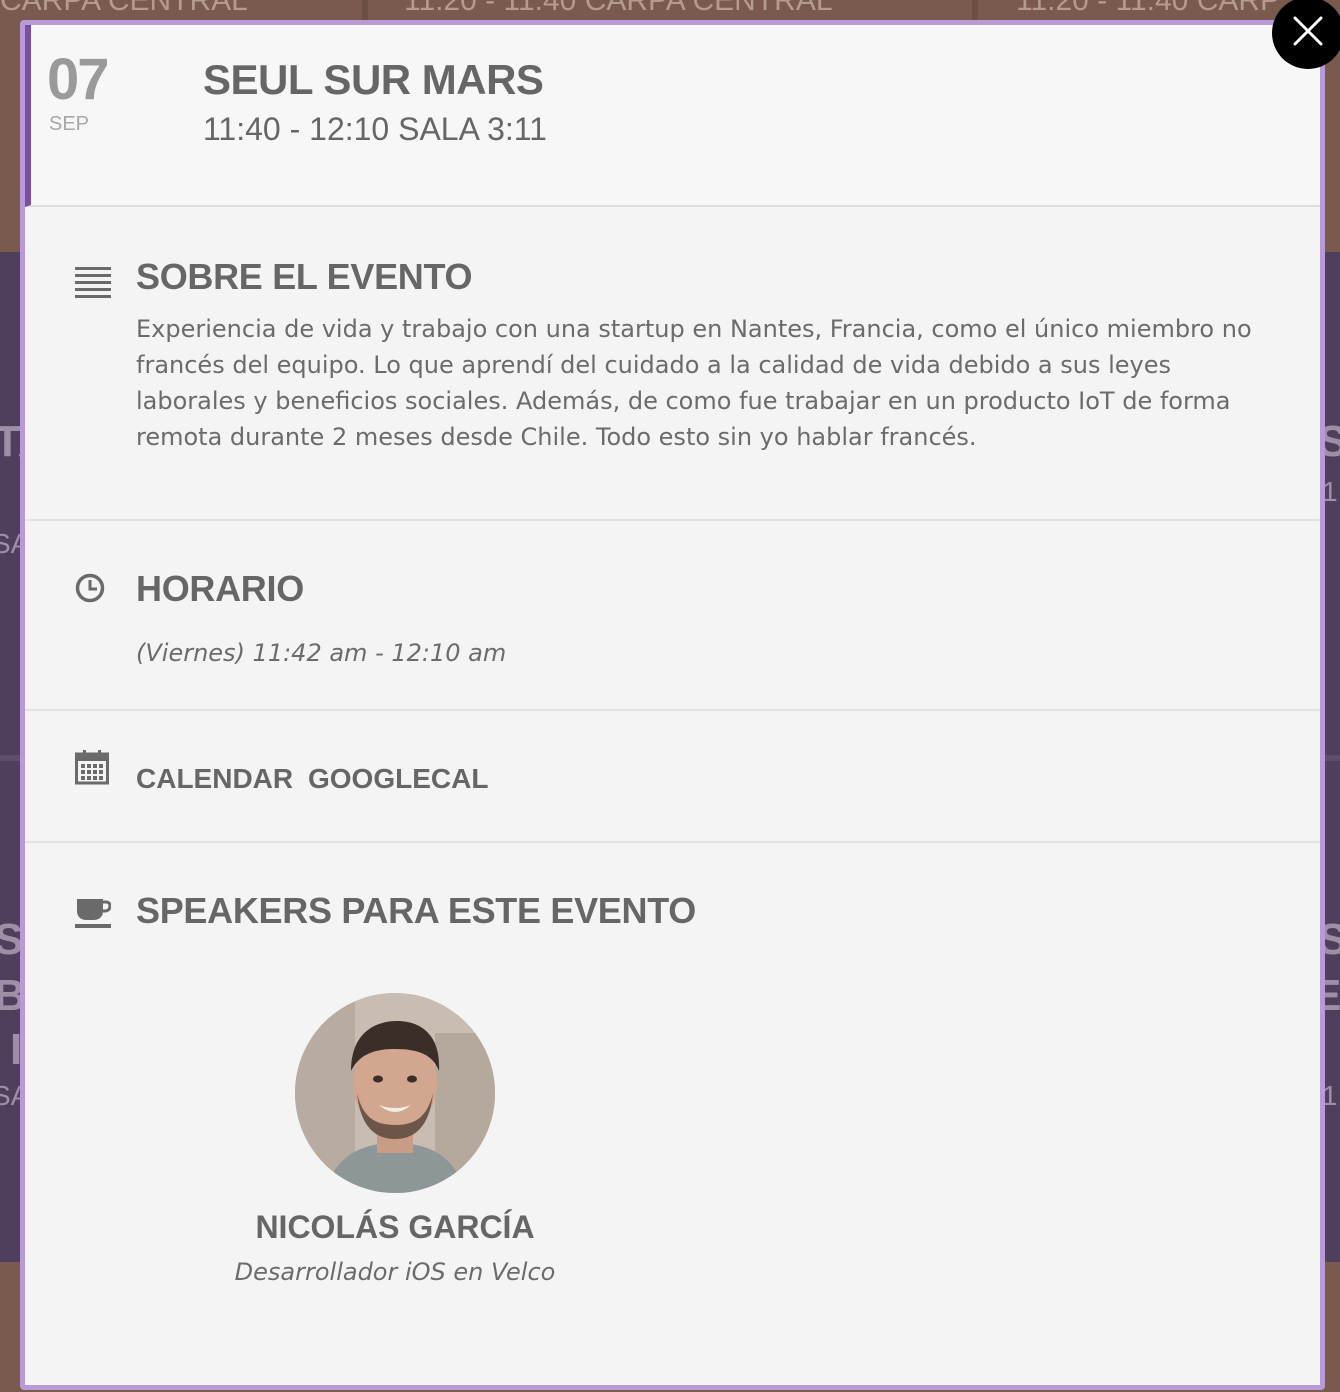 Image resolution: width=1340 pixels, height=1392 pixels. Describe the element at coordinates (395, 1227) in the screenshot. I see `speaker-name: NICOLÁS GARCÍA` at that location.